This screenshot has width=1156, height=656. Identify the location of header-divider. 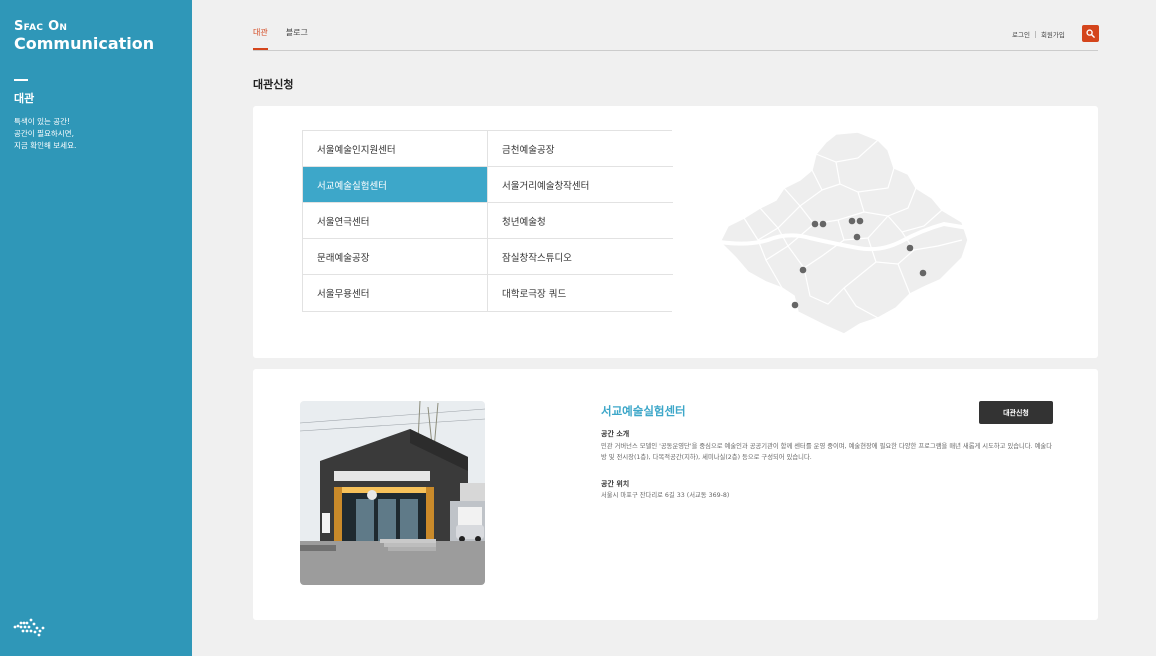
(675, 50).